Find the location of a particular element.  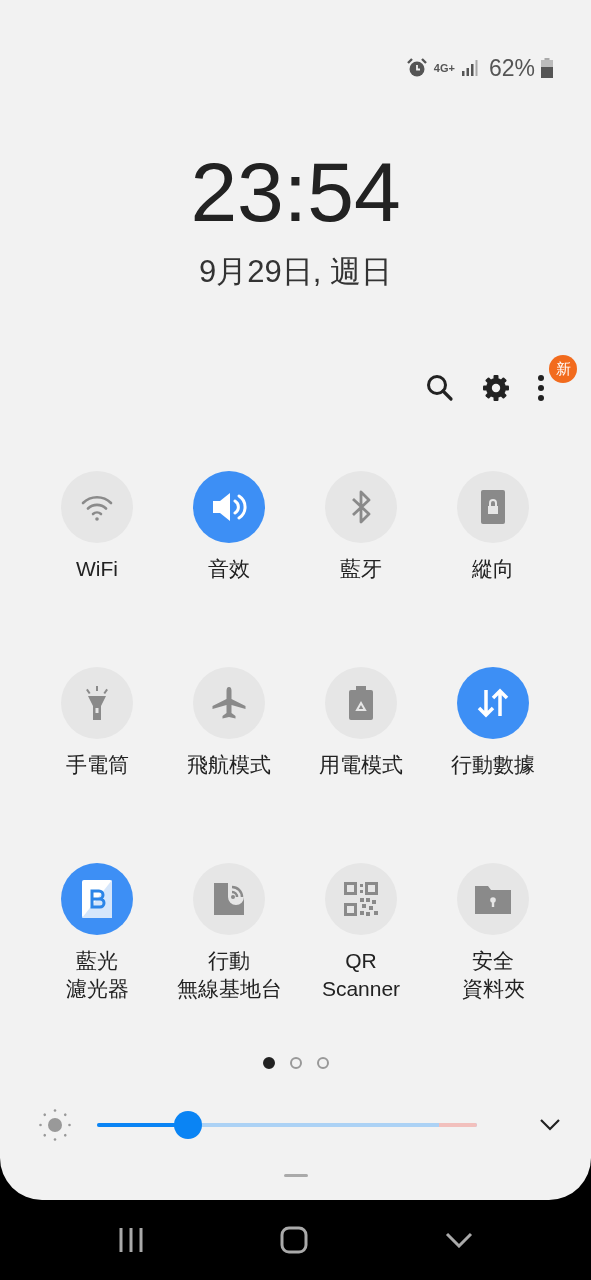

recent-apps-button is located at coordinates (131, 1240).